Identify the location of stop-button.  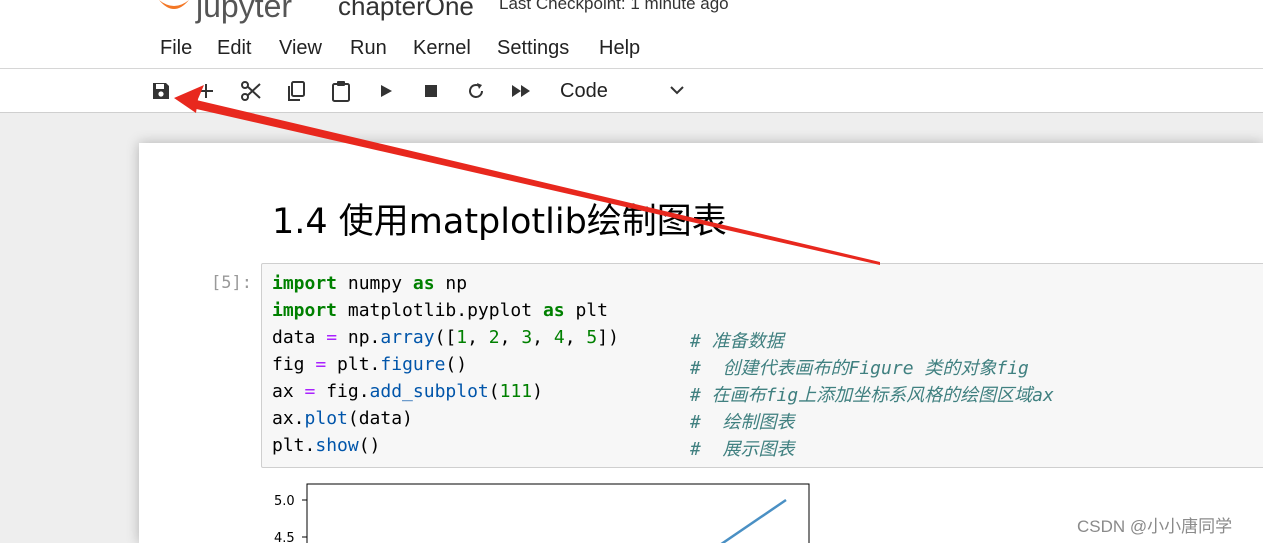
(431, 90).